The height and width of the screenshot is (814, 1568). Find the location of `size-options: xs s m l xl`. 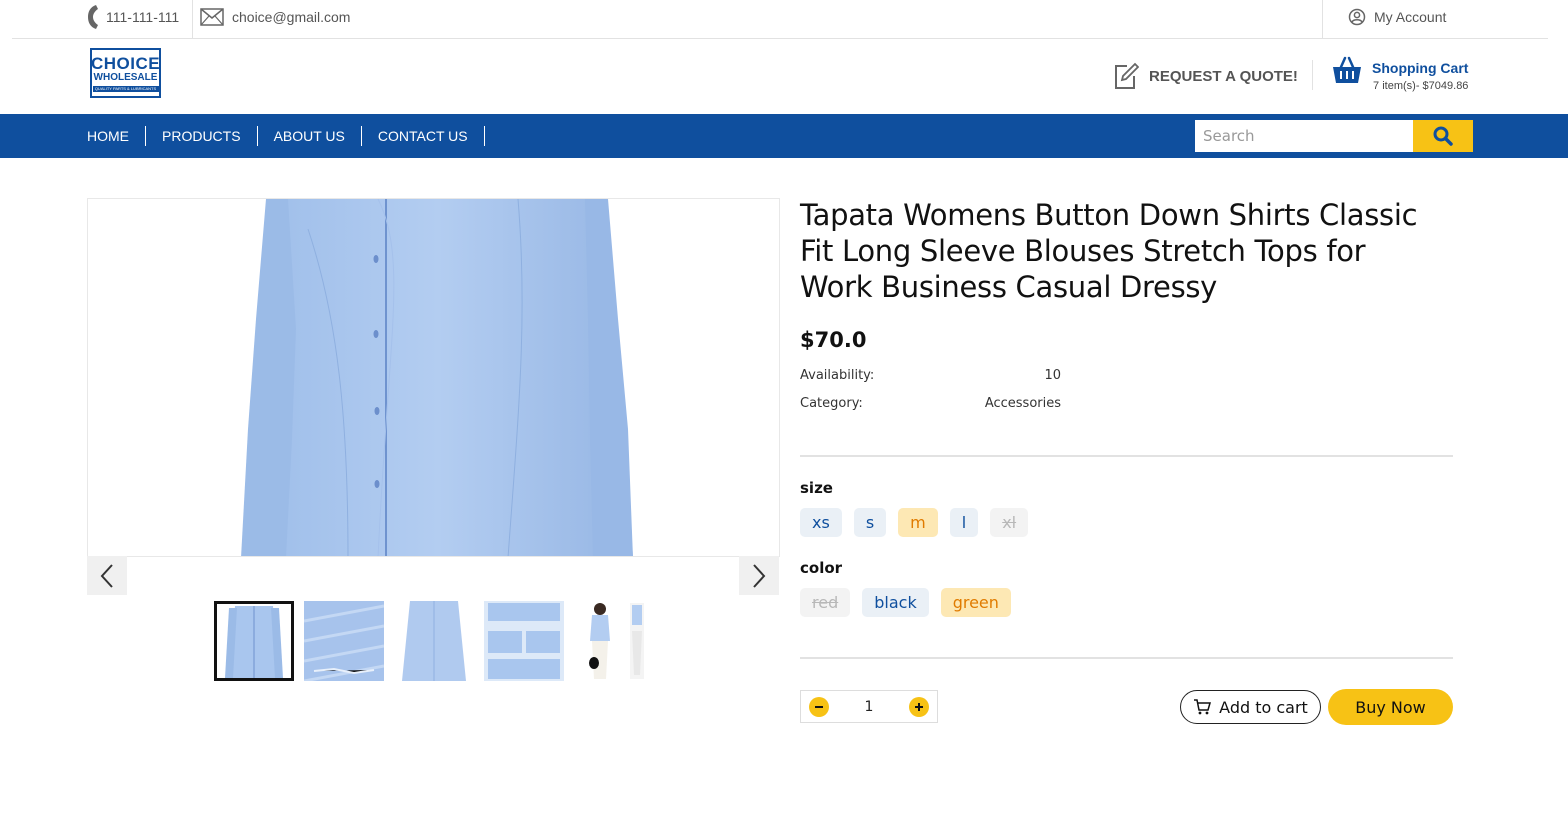

size-options: xs s m l xl is located at coordinates (914, 522).